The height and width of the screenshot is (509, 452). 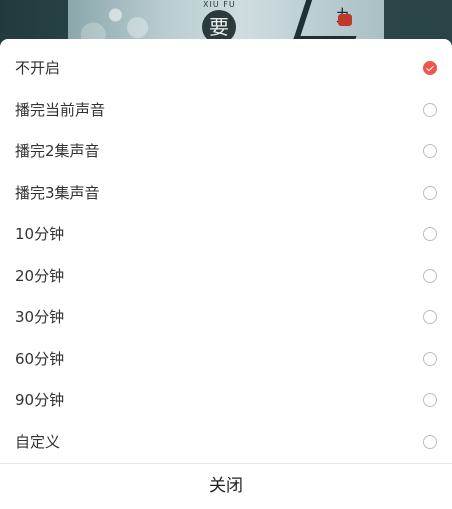 What do you see at coordinates (40, 276) in the screenshot?
I see `option-label: 20分钟` at bounding box center [40, 276].